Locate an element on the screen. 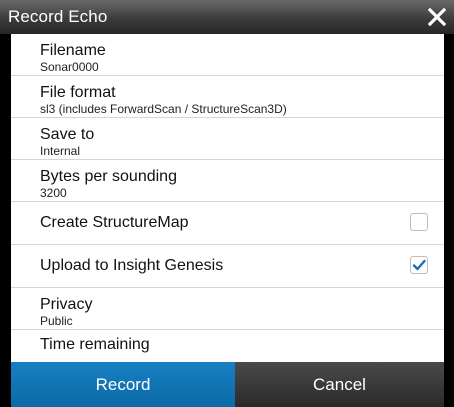  create-structuremap-checkbox is located at coordinates (419, 222).